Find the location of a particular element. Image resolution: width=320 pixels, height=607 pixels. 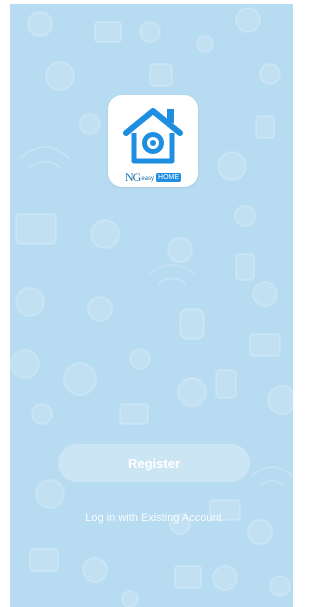

register-button: Register is located at coordinates (154, 463).